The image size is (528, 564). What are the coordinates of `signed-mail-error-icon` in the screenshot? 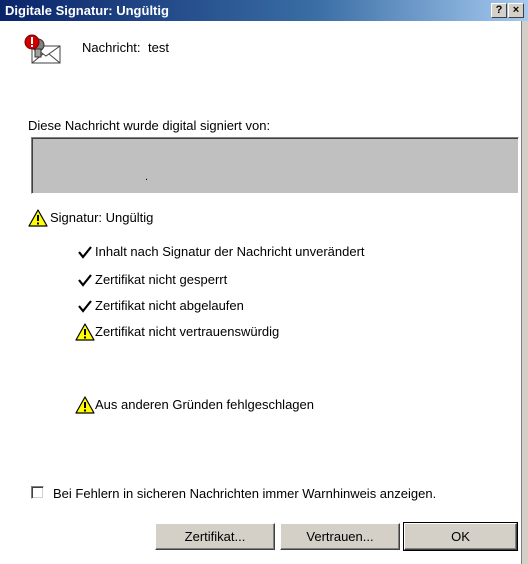 It's located at (42, 49).